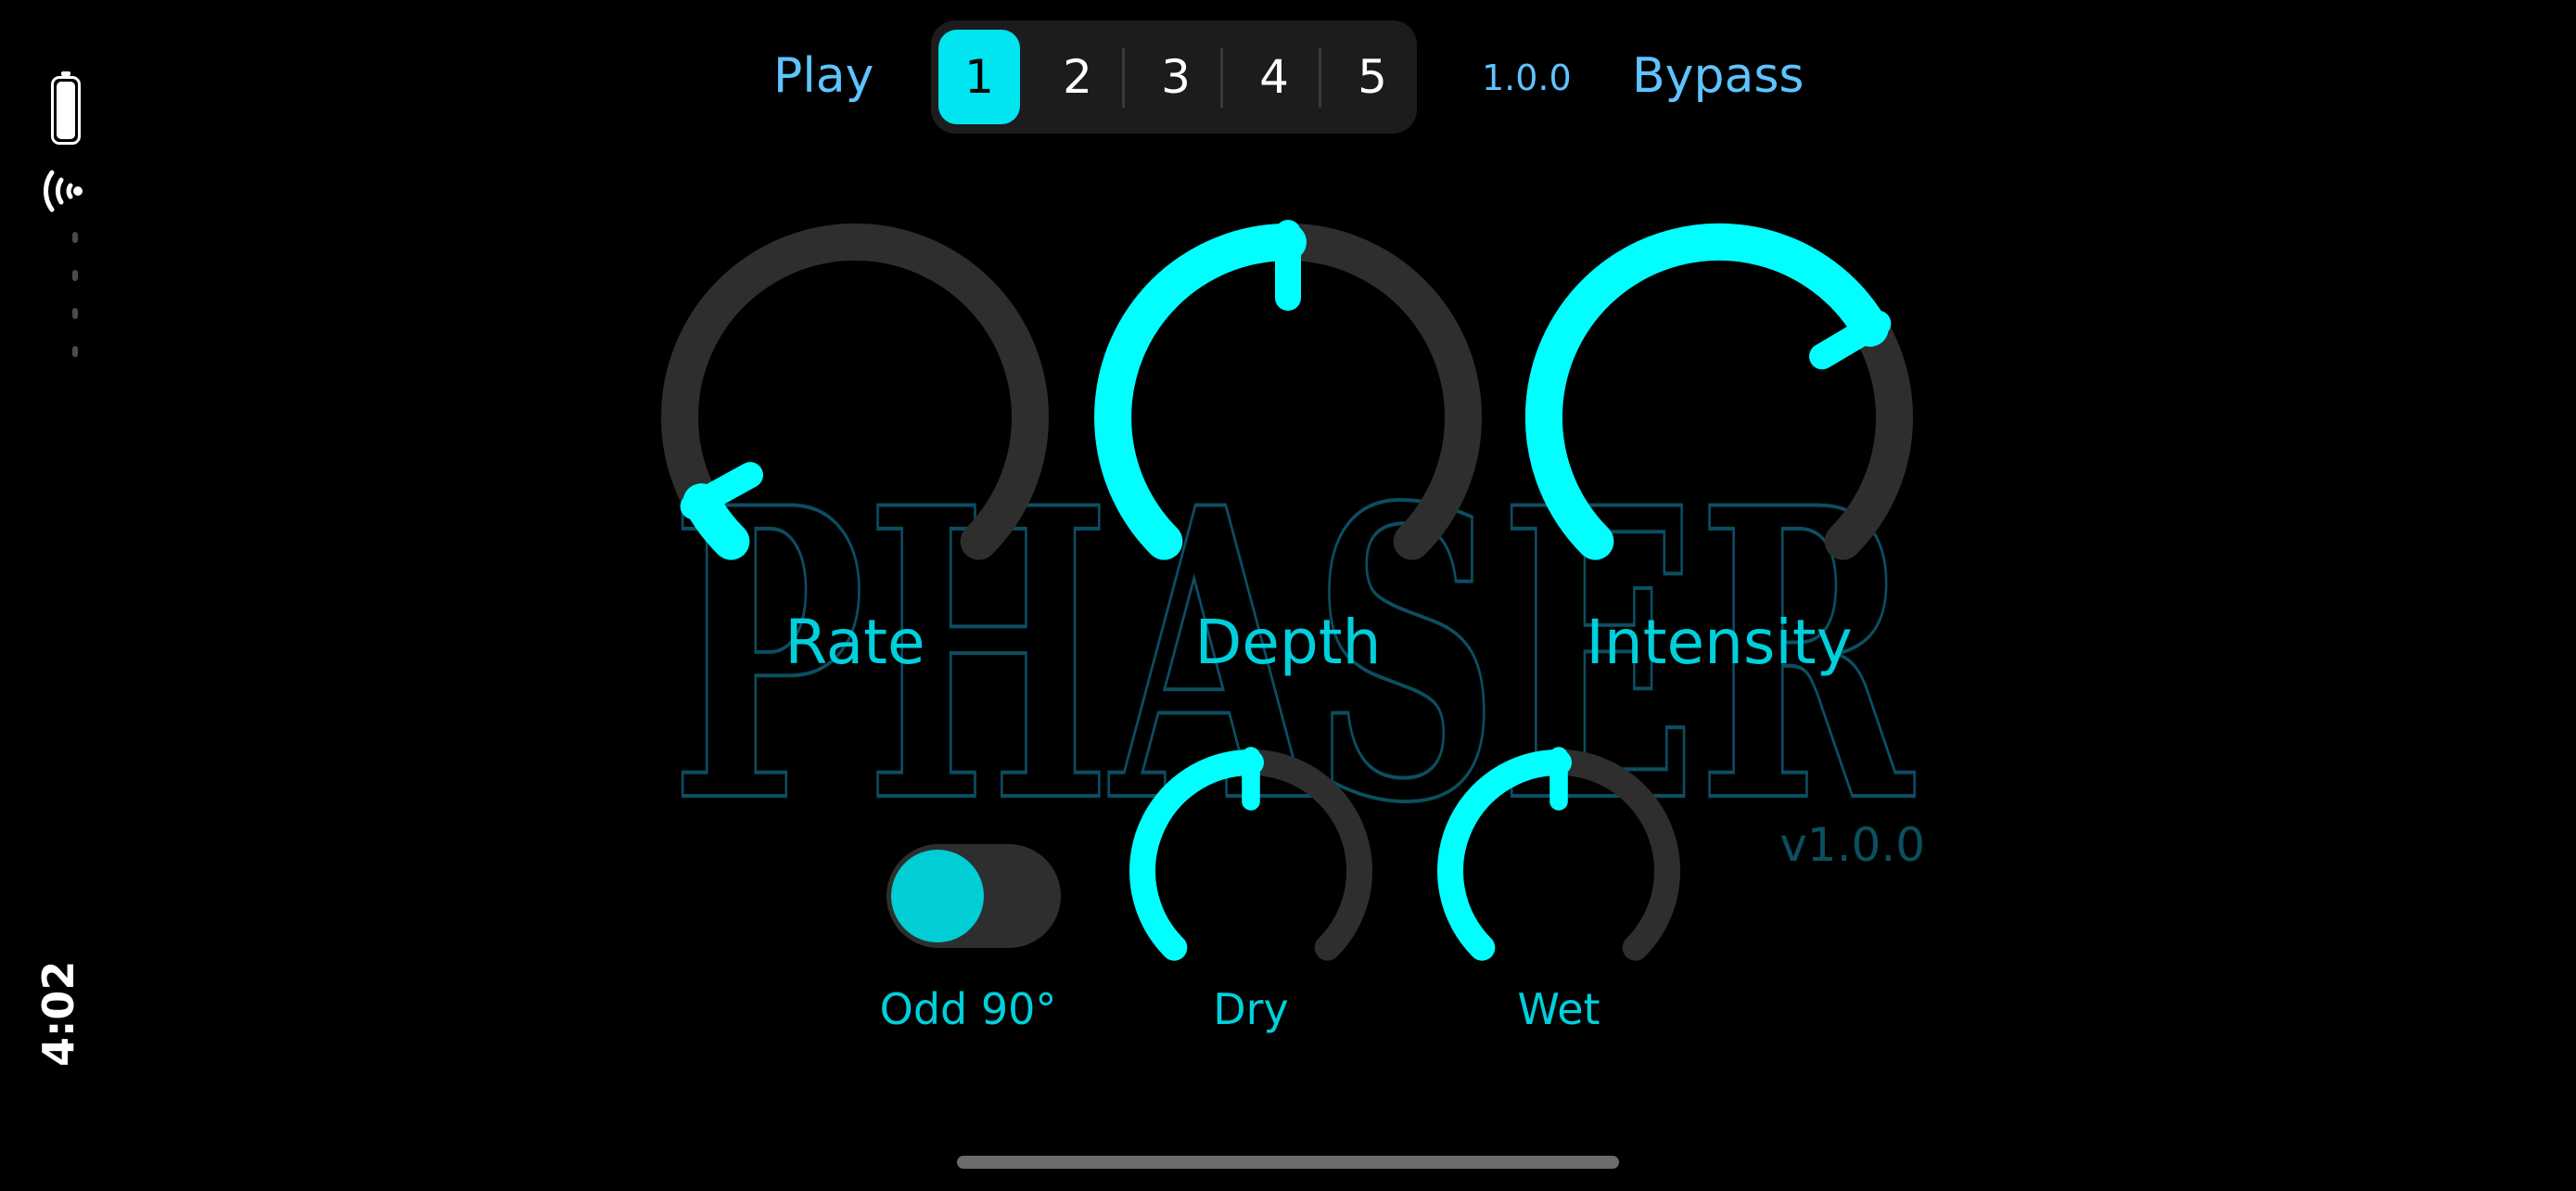 The width and height of the screenshot is (2576, 1191). What do you see at coordinates (1852, 845) in the screenshot?
I see `plugin-version: v1.0.0` at bounding box center [1852, 845].